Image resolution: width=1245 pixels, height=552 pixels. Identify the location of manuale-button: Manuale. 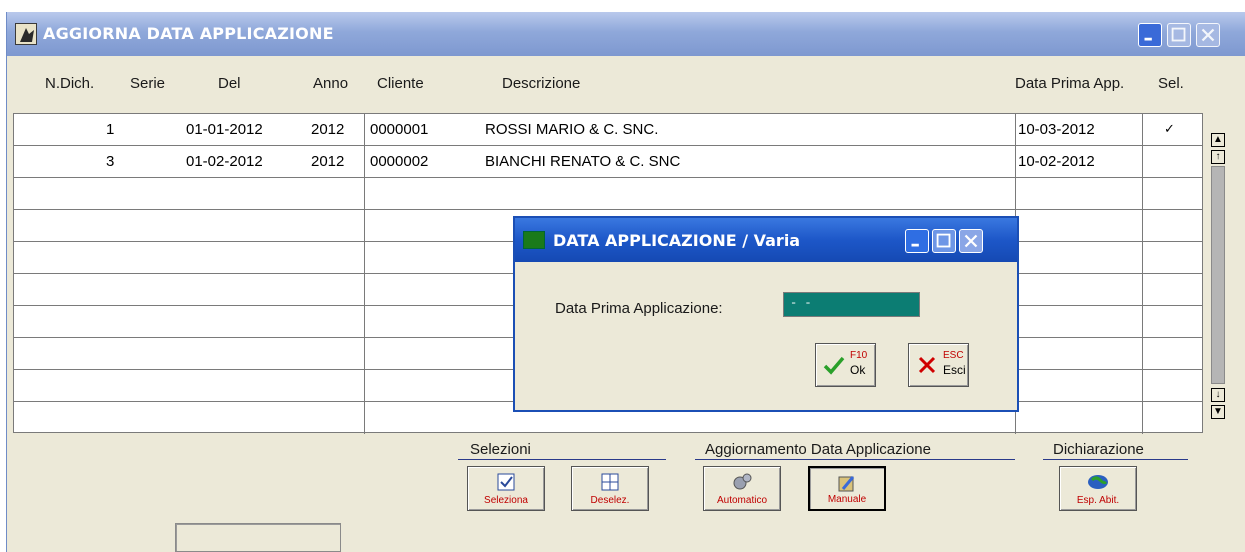
(847, 488).